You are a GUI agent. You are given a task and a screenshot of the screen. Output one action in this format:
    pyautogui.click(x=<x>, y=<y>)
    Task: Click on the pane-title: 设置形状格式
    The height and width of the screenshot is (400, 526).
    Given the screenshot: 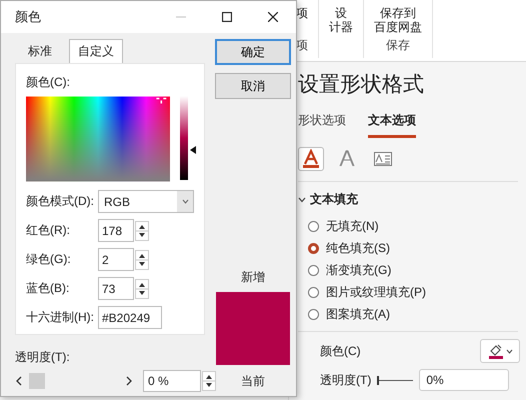 What is the action you would take?
    pyautogui.click(x=361, y=85)
    